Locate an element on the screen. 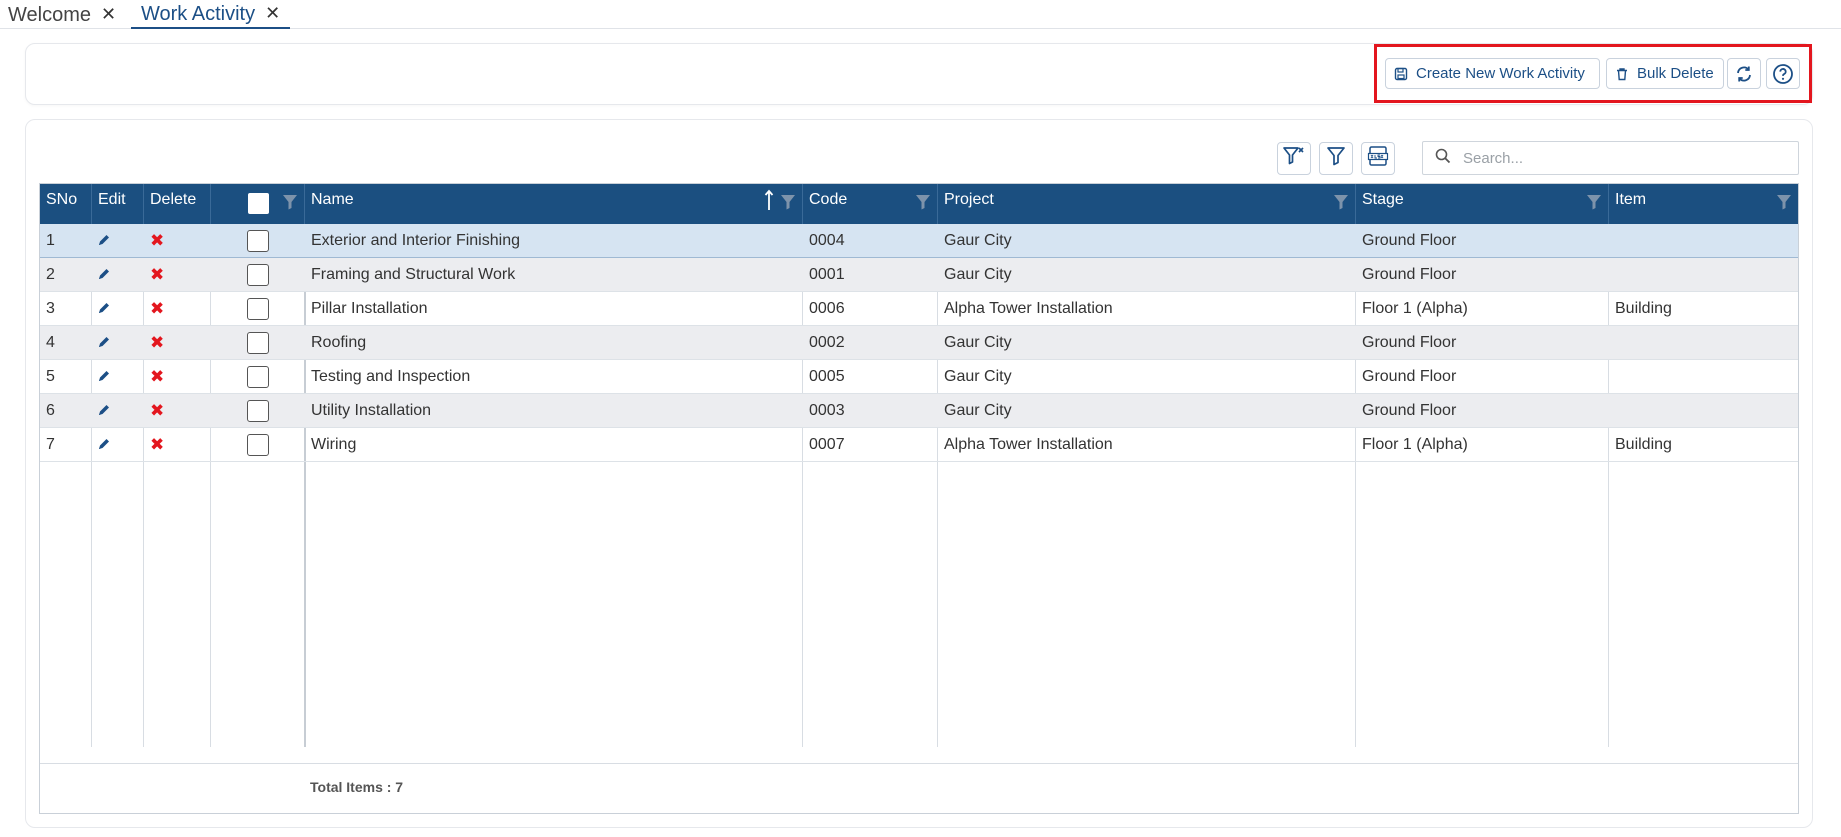 The image size is (1841, 837). tab-work-activity: Work Activity ✕ is located at coordinates (211, 14).